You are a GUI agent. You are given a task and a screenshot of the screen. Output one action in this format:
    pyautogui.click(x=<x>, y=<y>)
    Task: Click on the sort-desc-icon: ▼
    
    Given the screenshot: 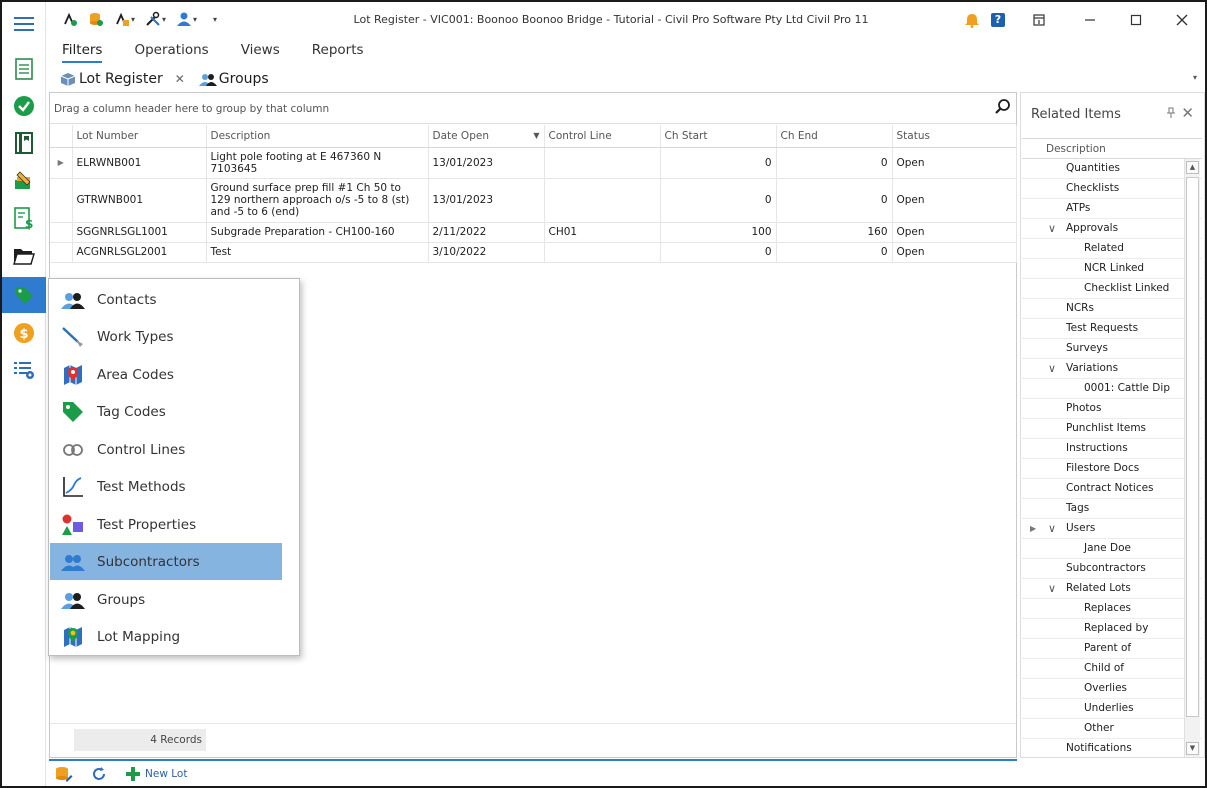 What is the action you would take?
    pyautogui.click(x=536, y=135)
    